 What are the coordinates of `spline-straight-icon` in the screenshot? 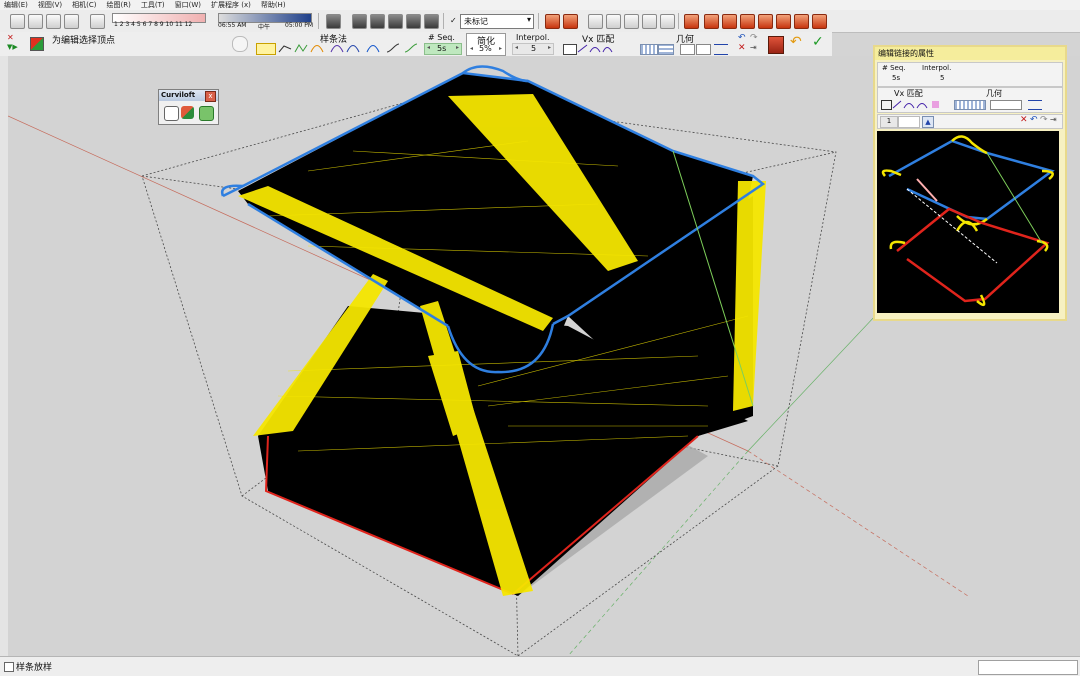 It's located at (266, 49).